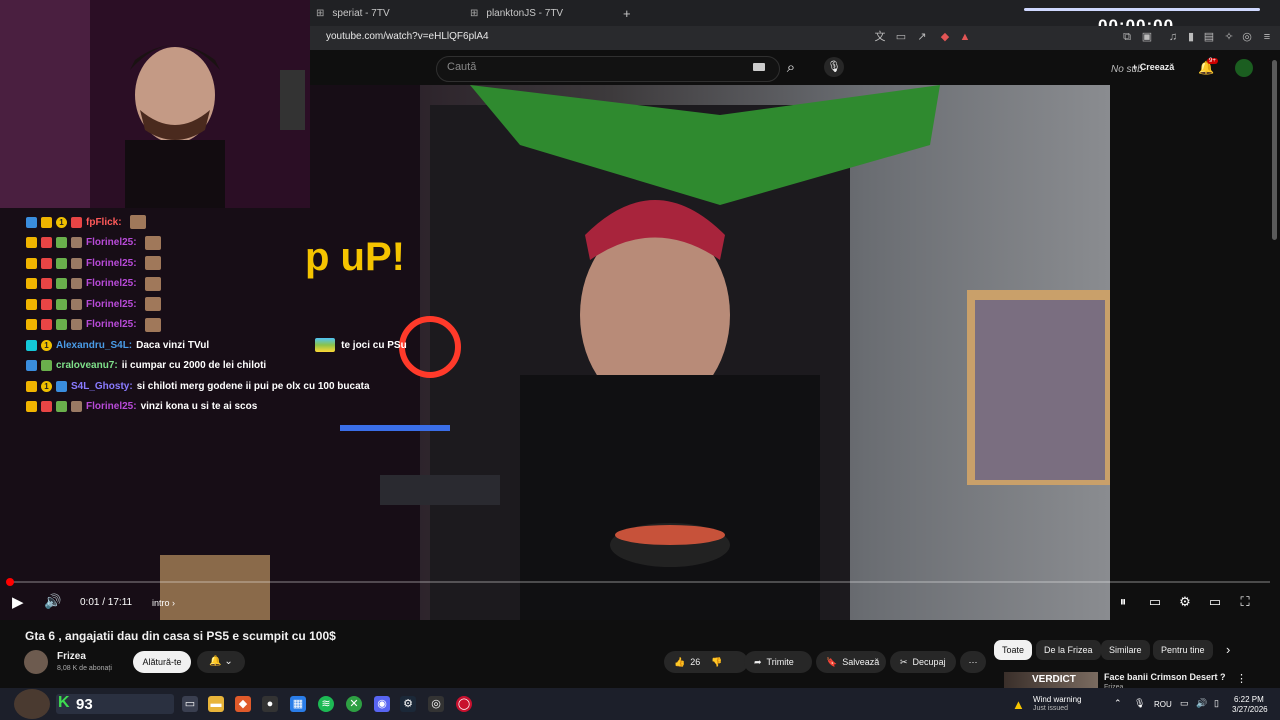 The width and height of the screenshot is (1280, 720). I want to click on cast-icon: ▭, so click(901, 37).